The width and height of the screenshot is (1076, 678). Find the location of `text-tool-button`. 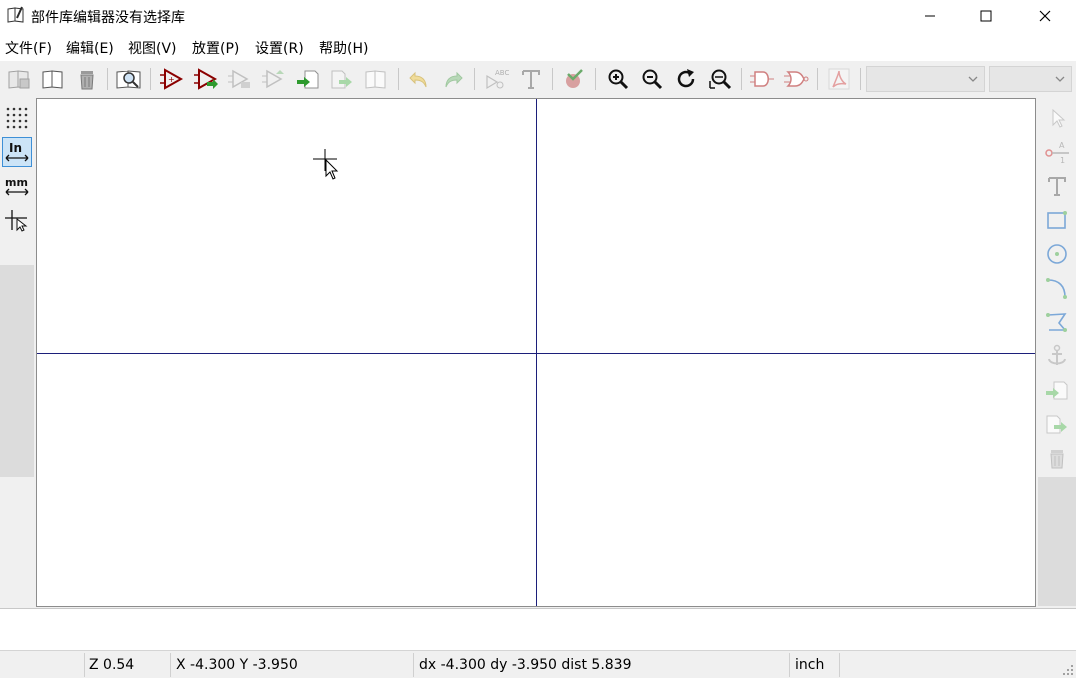

text-tool-button is located at coordinates (531, 79).